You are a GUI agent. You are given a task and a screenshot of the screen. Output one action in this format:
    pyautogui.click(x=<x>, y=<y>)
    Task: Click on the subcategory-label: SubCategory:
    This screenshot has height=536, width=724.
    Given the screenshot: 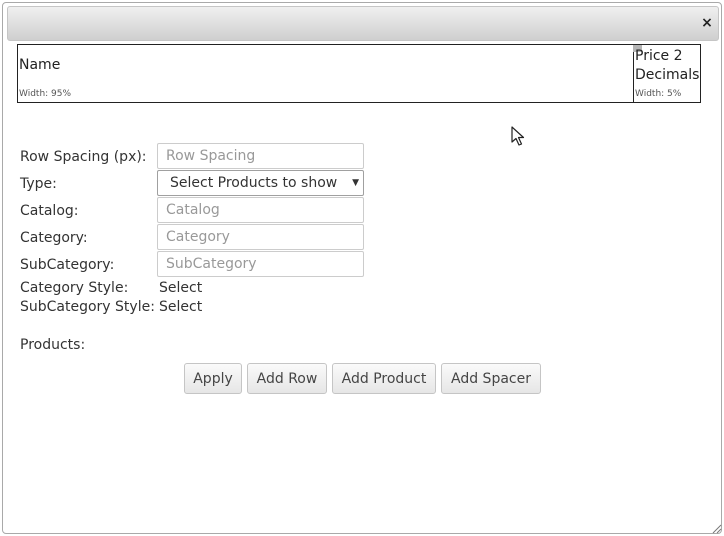 What is the action you would take?
    pyautogui.click(x=67, y=265)
    